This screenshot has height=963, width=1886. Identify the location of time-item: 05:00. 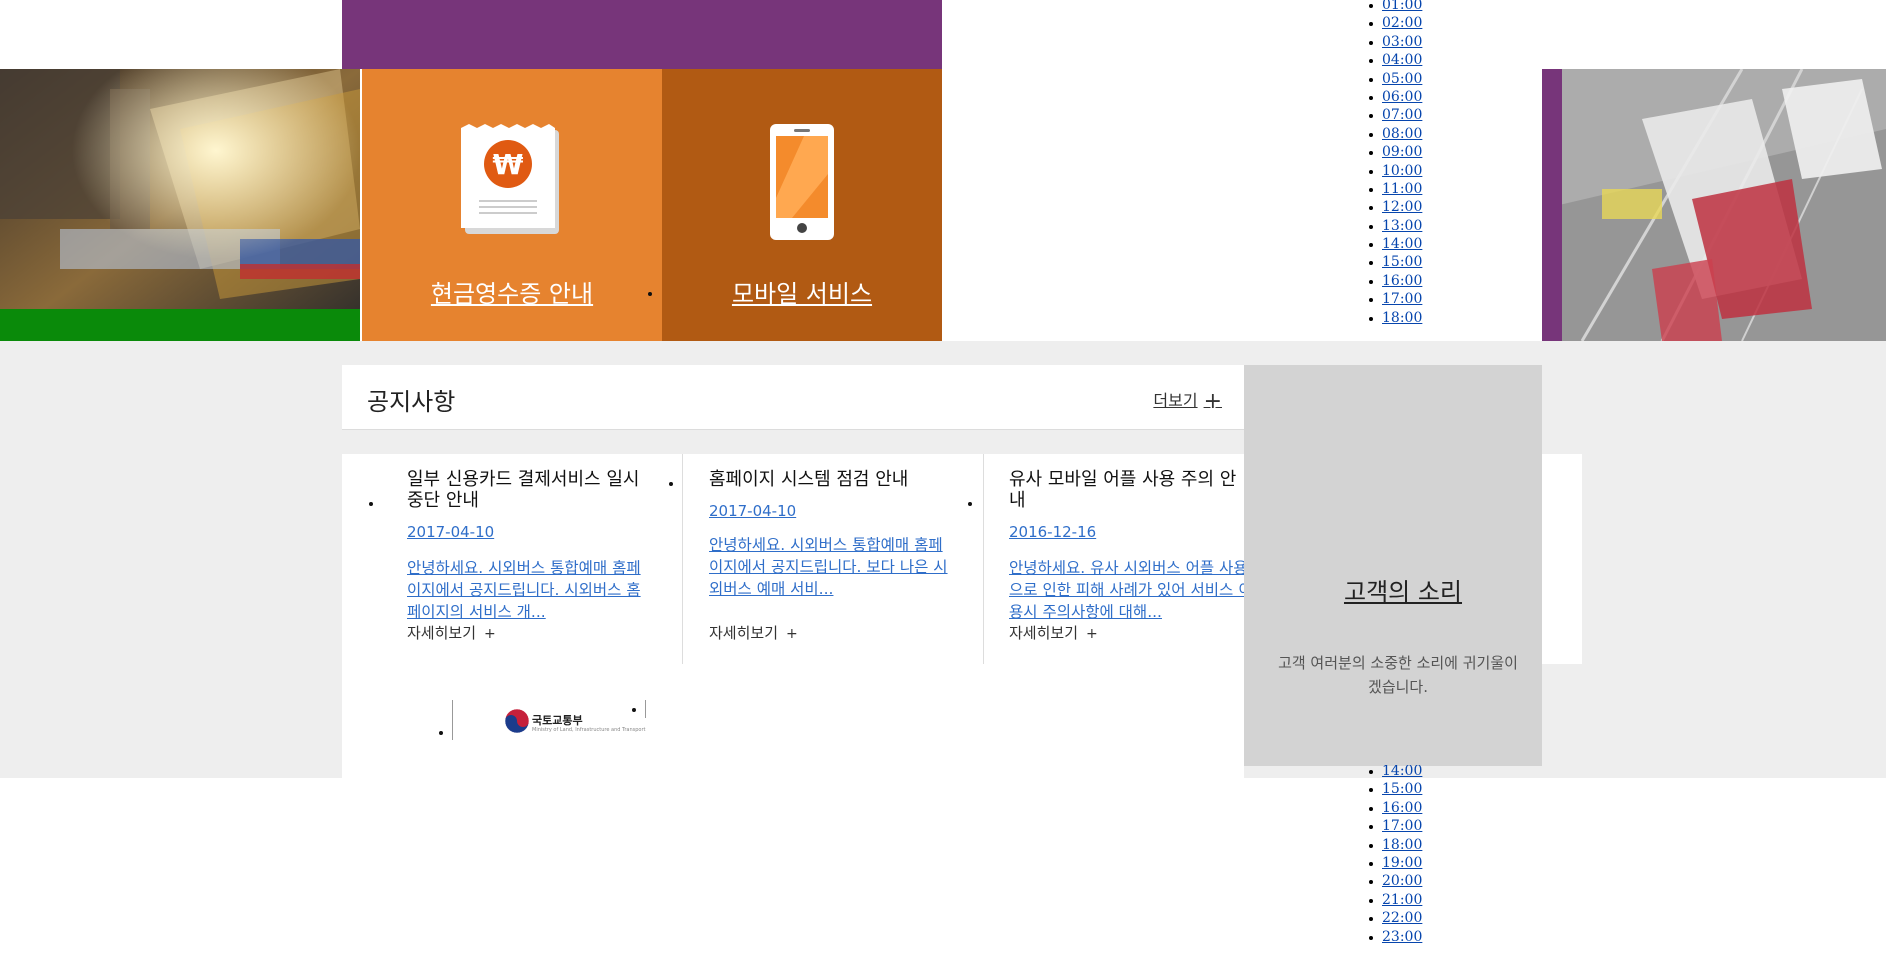
(1414, 79).